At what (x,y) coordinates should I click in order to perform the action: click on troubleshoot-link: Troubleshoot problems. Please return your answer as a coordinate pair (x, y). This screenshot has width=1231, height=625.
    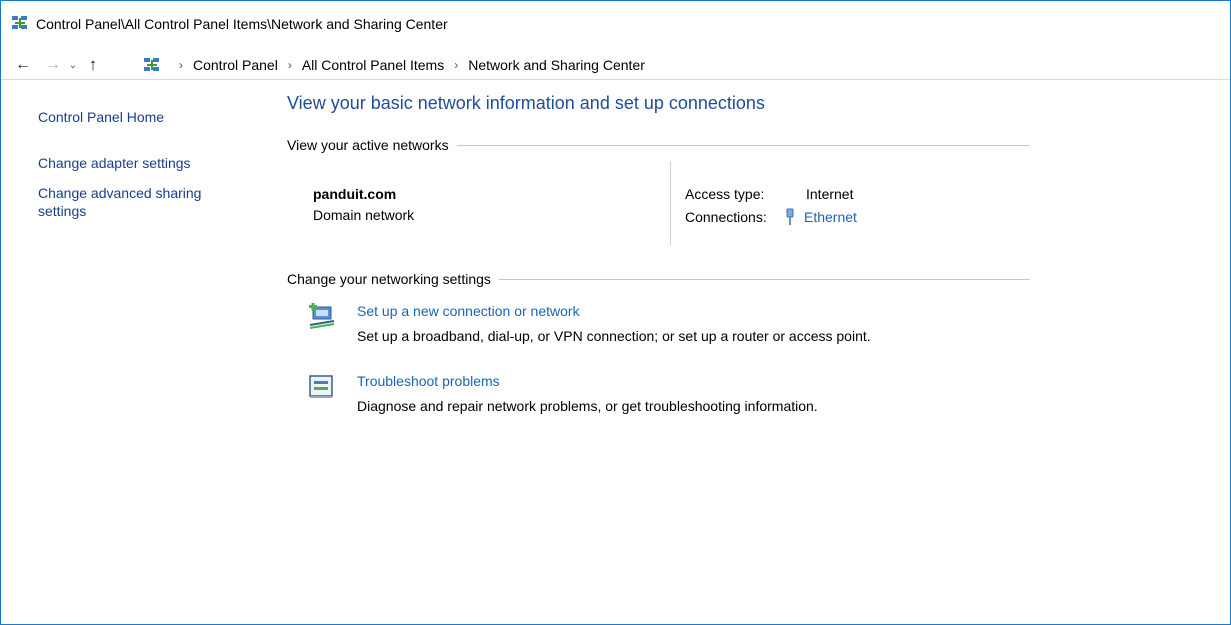
    Looking at the image, I should click on (428, 381).